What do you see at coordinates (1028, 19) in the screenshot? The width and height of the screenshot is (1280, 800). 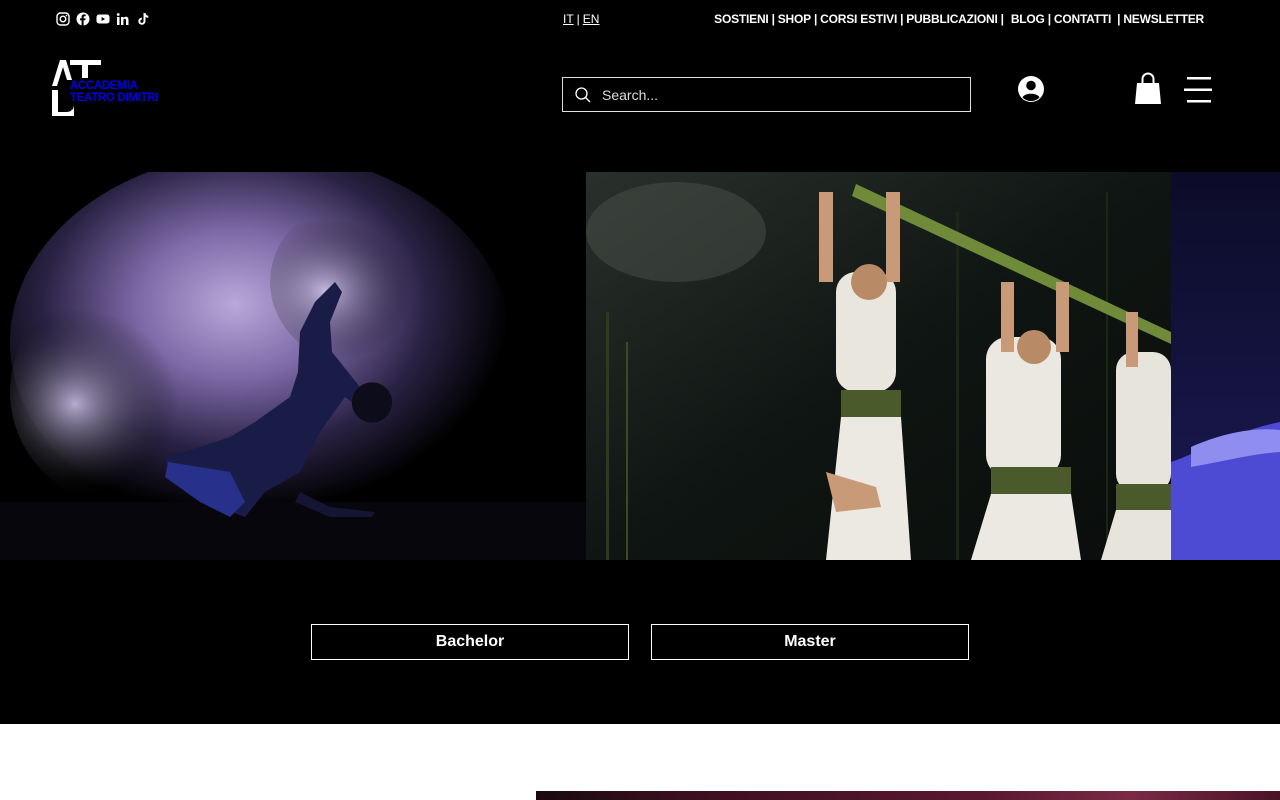 I see `nav-blog: BLOG` at bounding box center [1028, 19].